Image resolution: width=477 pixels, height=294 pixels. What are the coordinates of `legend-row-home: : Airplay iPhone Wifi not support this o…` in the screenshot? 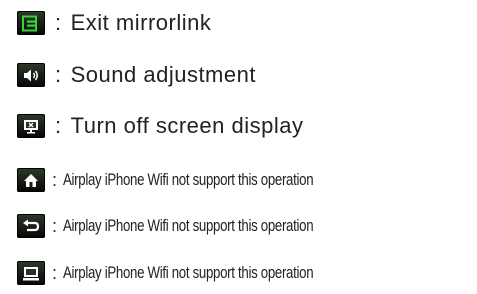 It's located at (200, 180).